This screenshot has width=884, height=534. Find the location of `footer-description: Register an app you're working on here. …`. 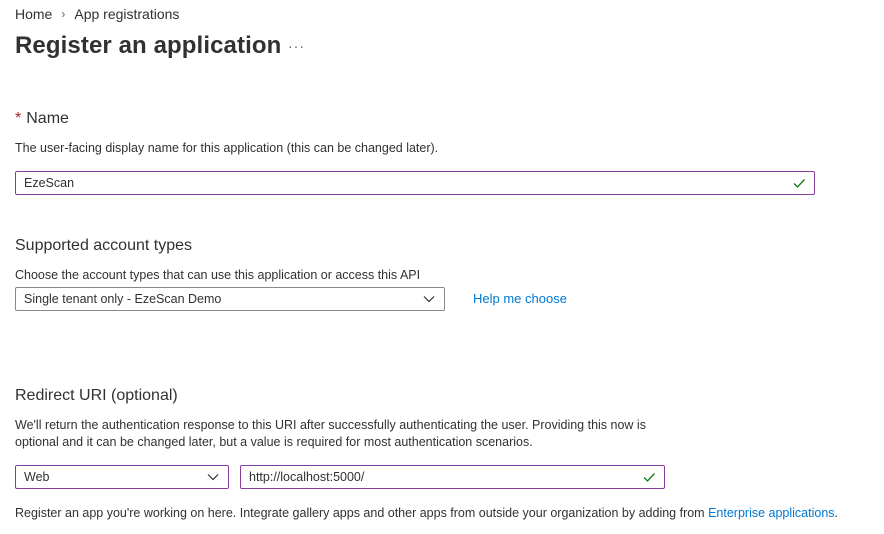

footer-description: Register an app you're working on here. … is located at coordinates (362, 513).